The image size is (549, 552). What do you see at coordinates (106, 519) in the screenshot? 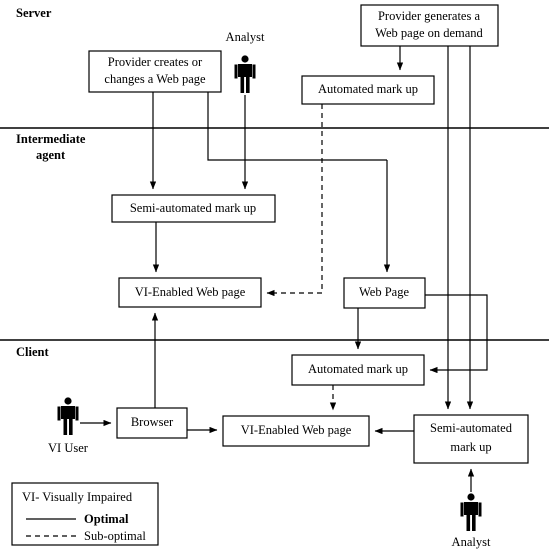
I see `legend-optimal-label: Optimal` at bounding box center [106, 519].